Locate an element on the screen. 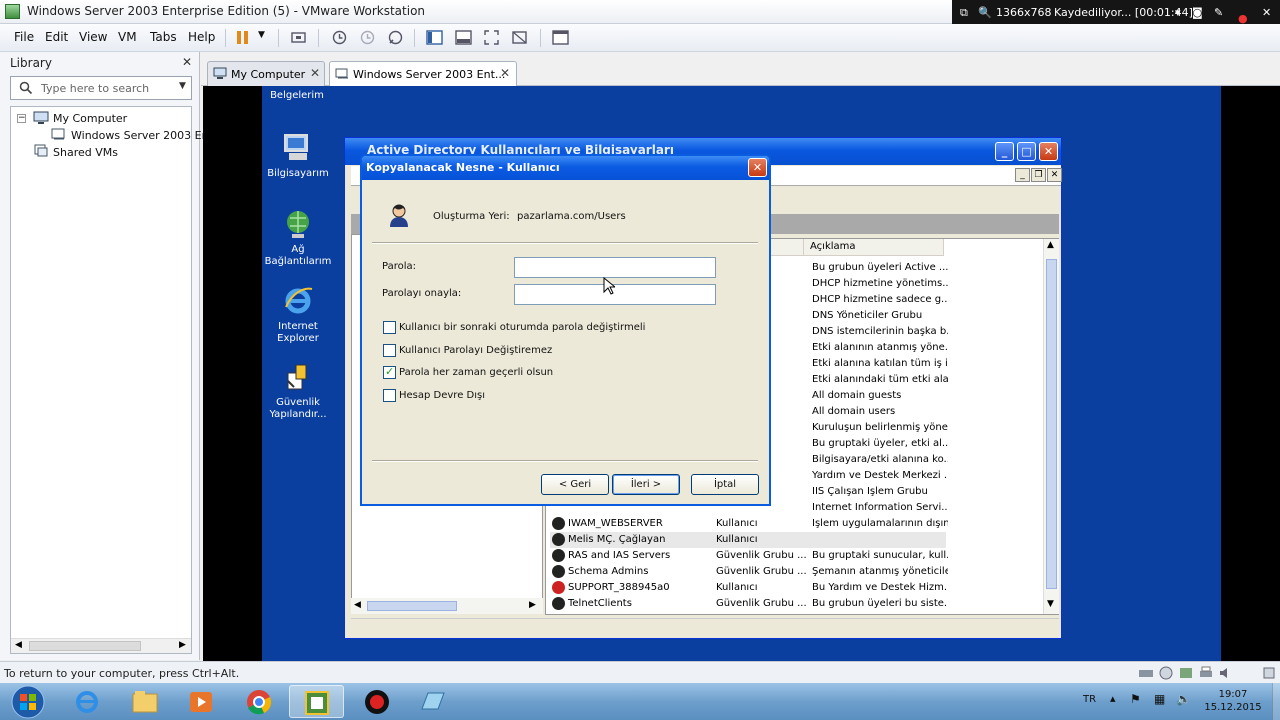 Image resolution: width=1280 pixels, height=720 pixels. network-icon: ▦ is located at coordinates (1159, 699).